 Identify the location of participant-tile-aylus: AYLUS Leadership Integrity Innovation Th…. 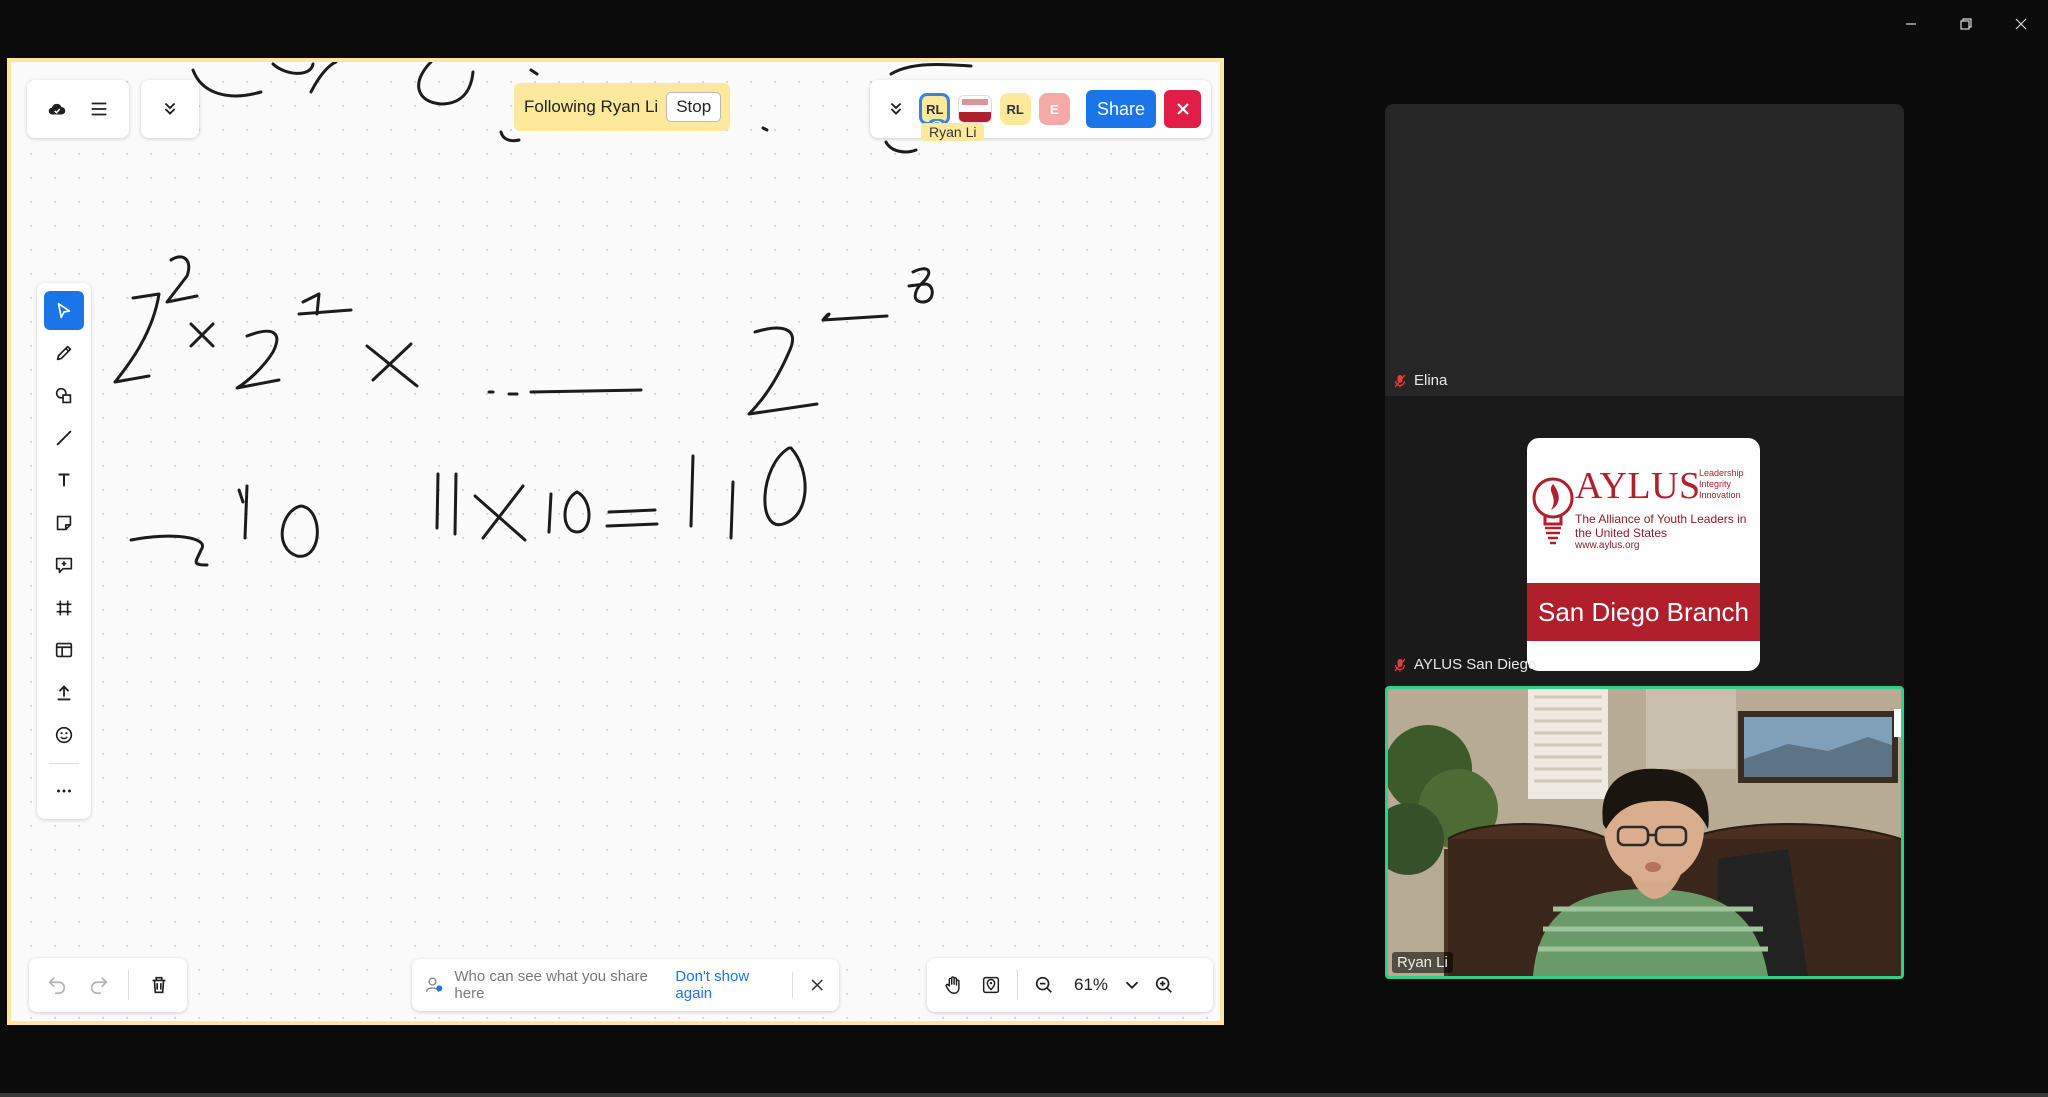
(1644, 541).